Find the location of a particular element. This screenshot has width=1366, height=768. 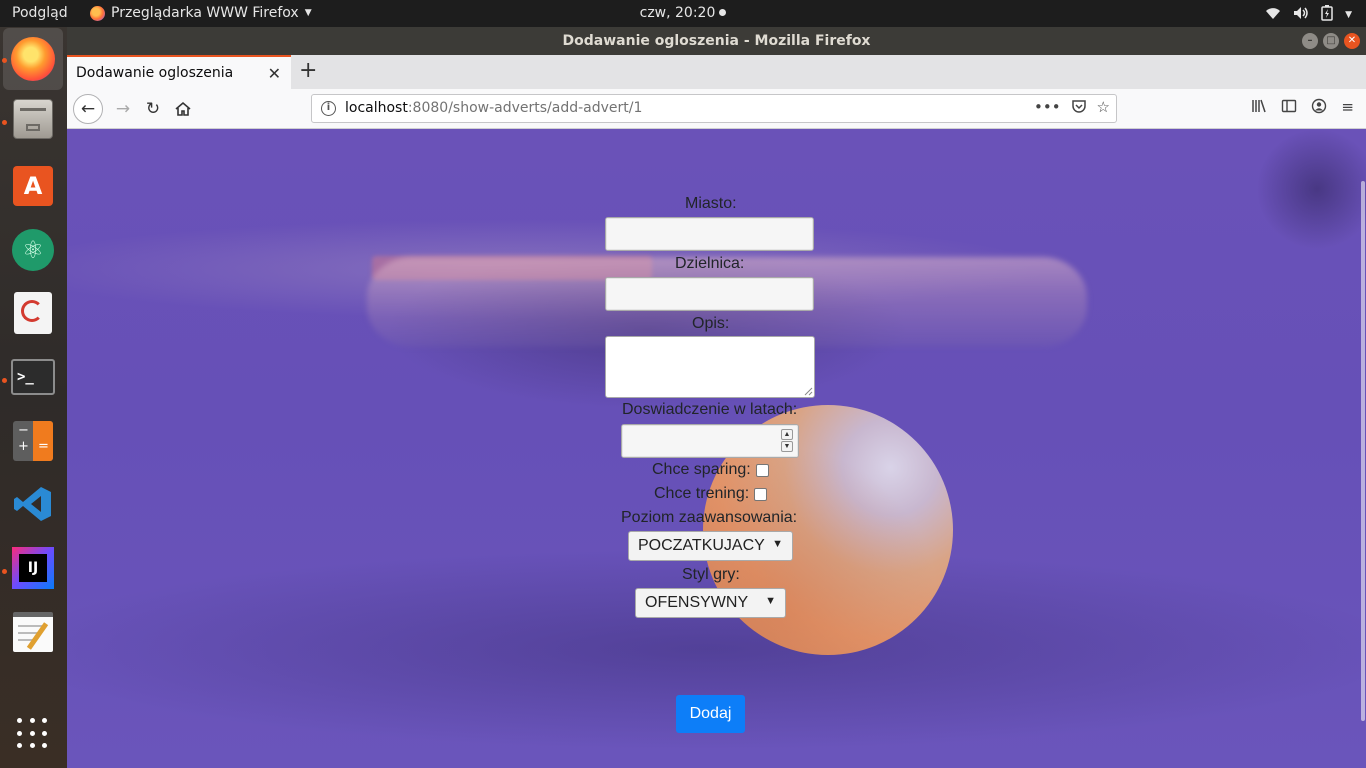

wifi-icon is located at coordinates (1273, 15).